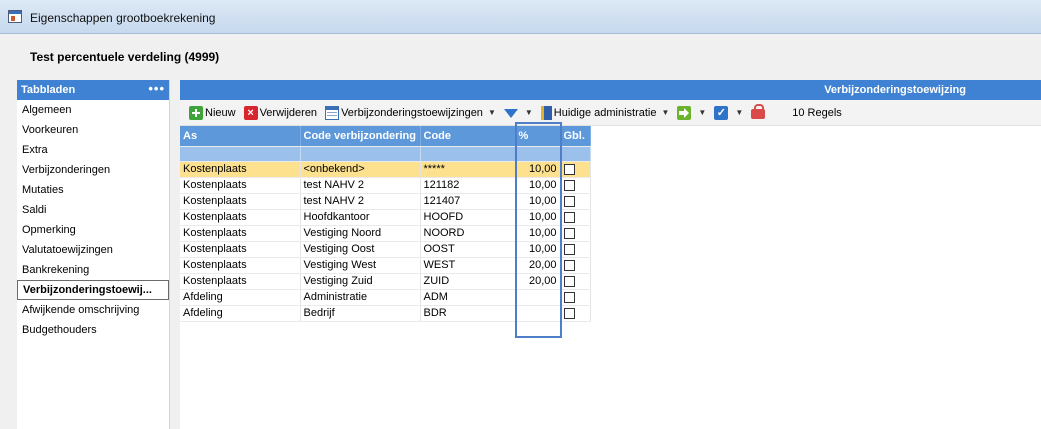 This screenshot has width=1041, height=429. I want to click on column-header-code: Code, so click(468, 136).